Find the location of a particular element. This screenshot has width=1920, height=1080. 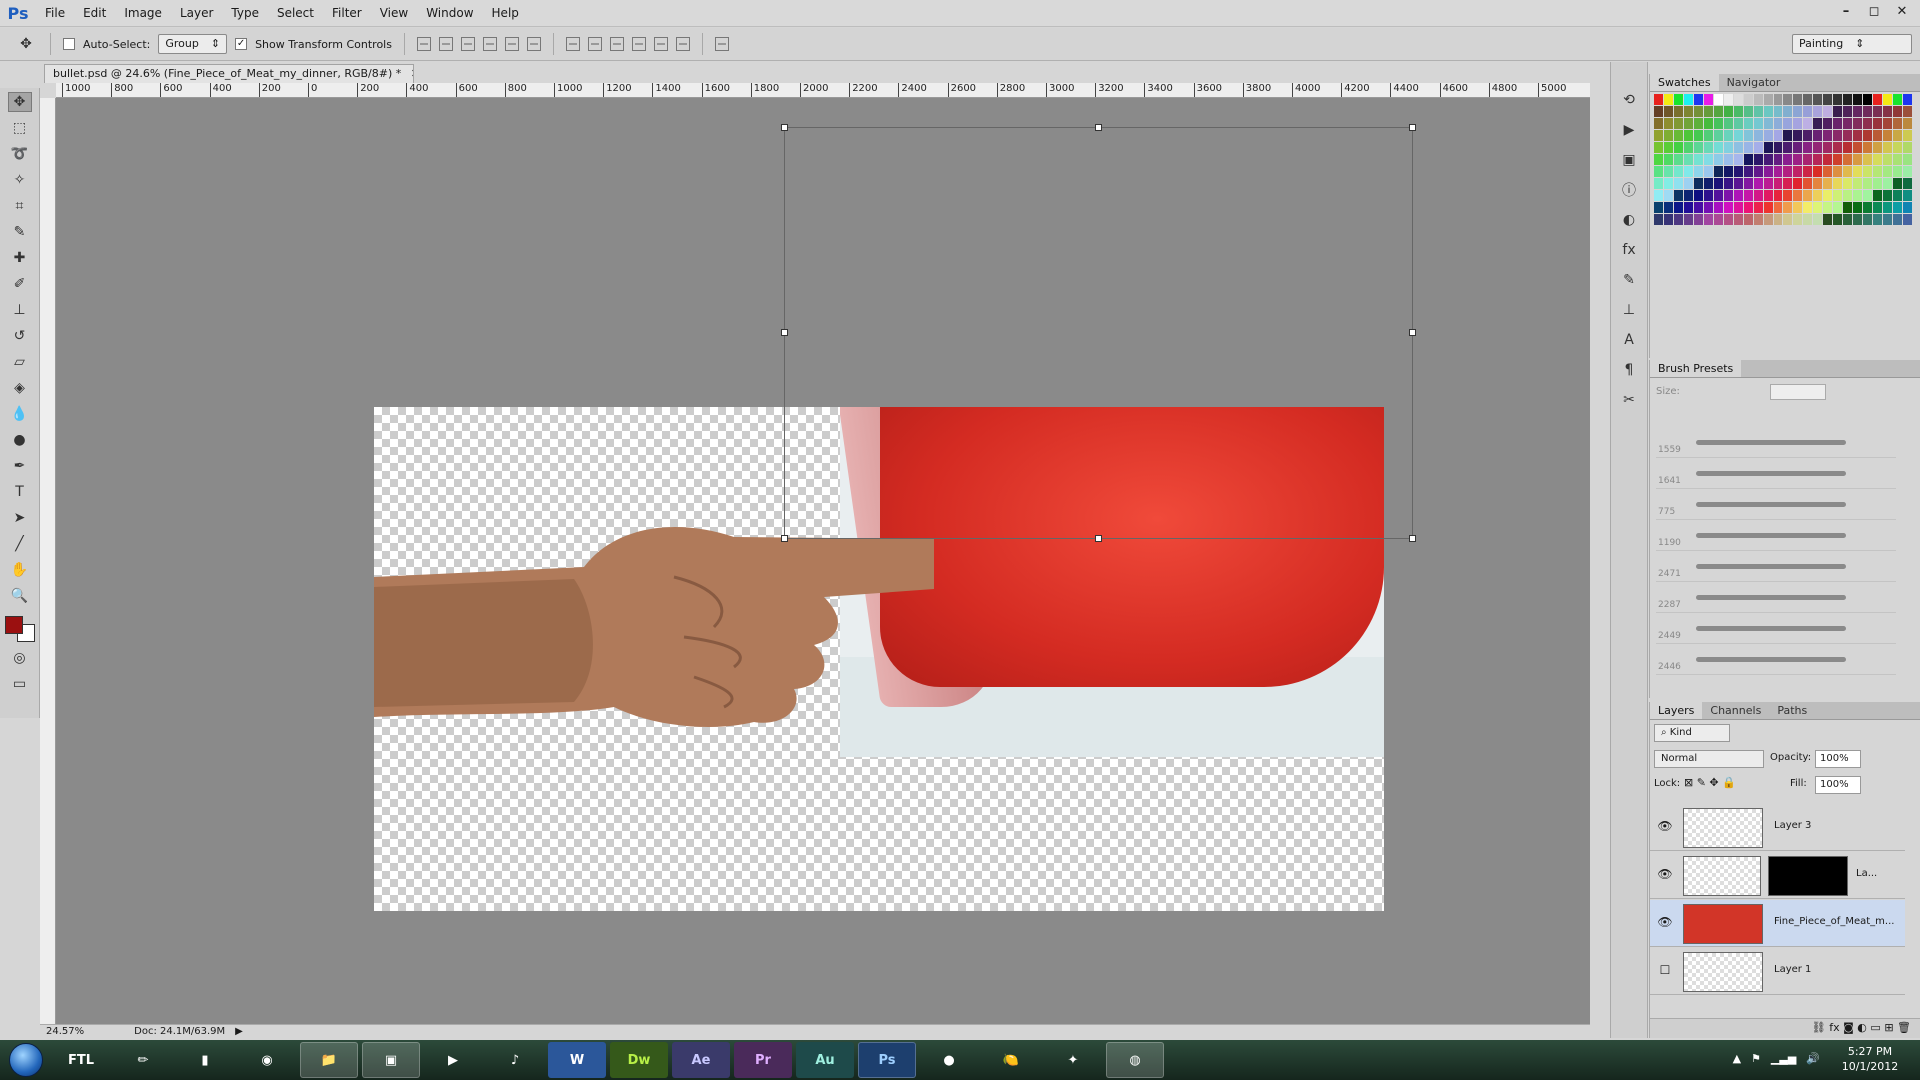

network-icon: ▁▃▅ is located at coordinates (1783, 1058).